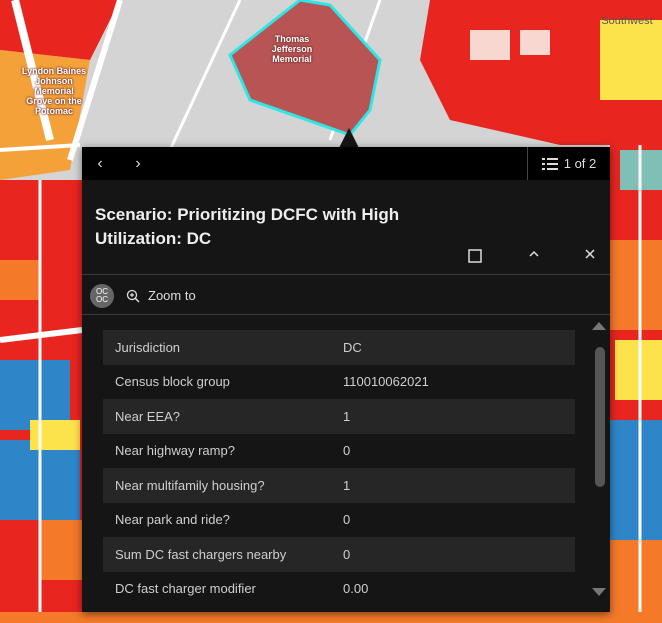 Image resolution: width=662 pixels, height=623 pixels. Describe the element at coordinates (185, 589) in the screenshot. I see `field-name: DC fast charger modifier` at that location.